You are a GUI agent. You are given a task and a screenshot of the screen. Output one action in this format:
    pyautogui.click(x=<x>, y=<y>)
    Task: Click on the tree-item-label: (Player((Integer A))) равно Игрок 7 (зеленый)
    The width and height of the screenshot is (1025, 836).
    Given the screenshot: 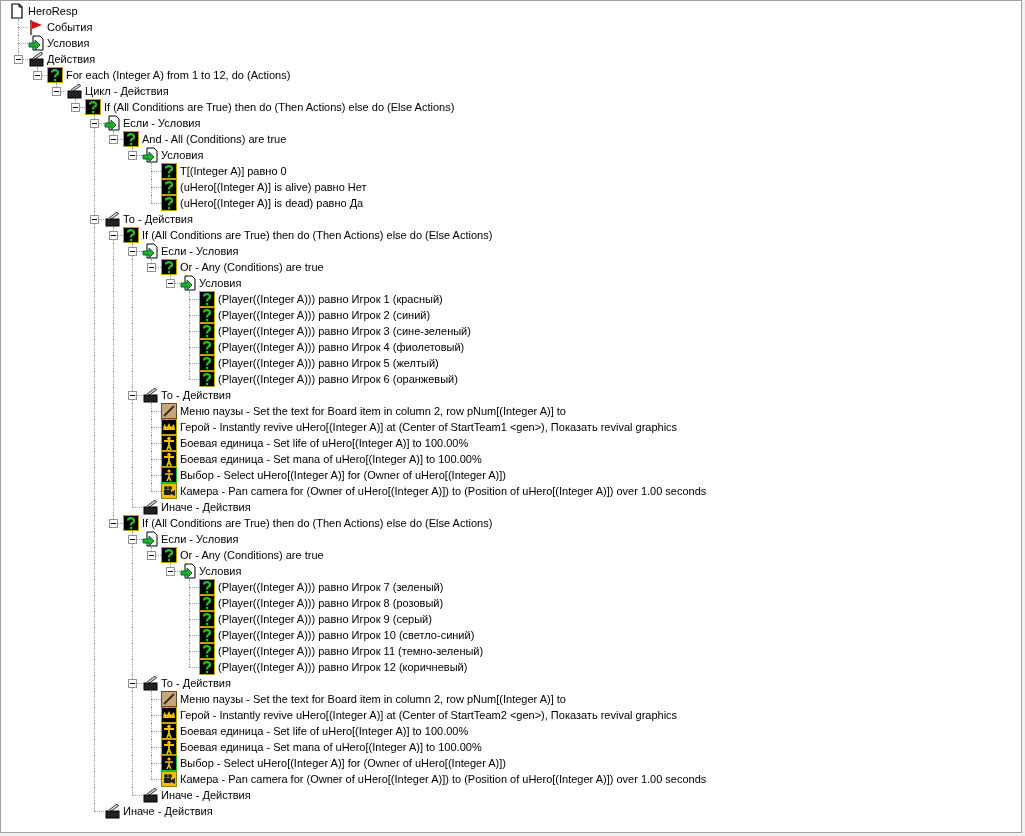 What is the action you would take?
    pyautogui.click(x=331, y=587)
    